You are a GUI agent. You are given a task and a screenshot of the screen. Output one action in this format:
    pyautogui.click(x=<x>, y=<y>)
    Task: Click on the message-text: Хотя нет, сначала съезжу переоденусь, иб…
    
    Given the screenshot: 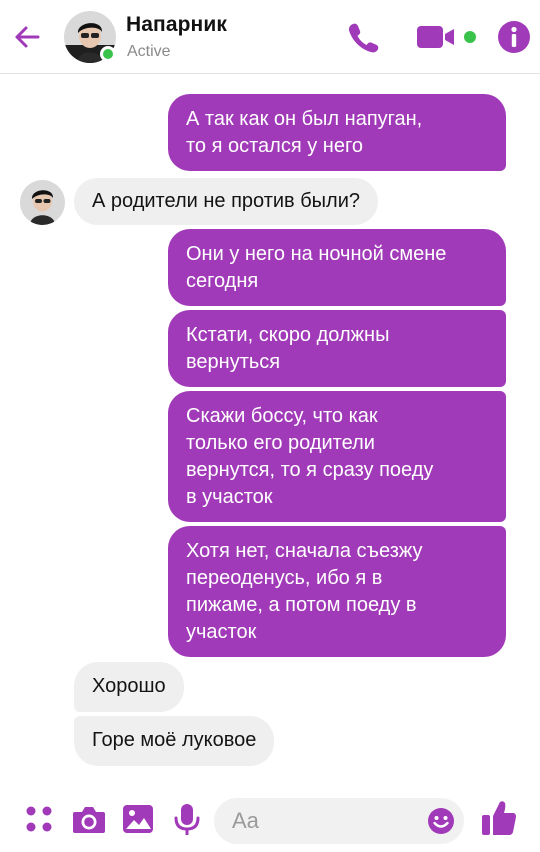 What is the action you would take?
    pyautogui.click(x=304, y=591)
    